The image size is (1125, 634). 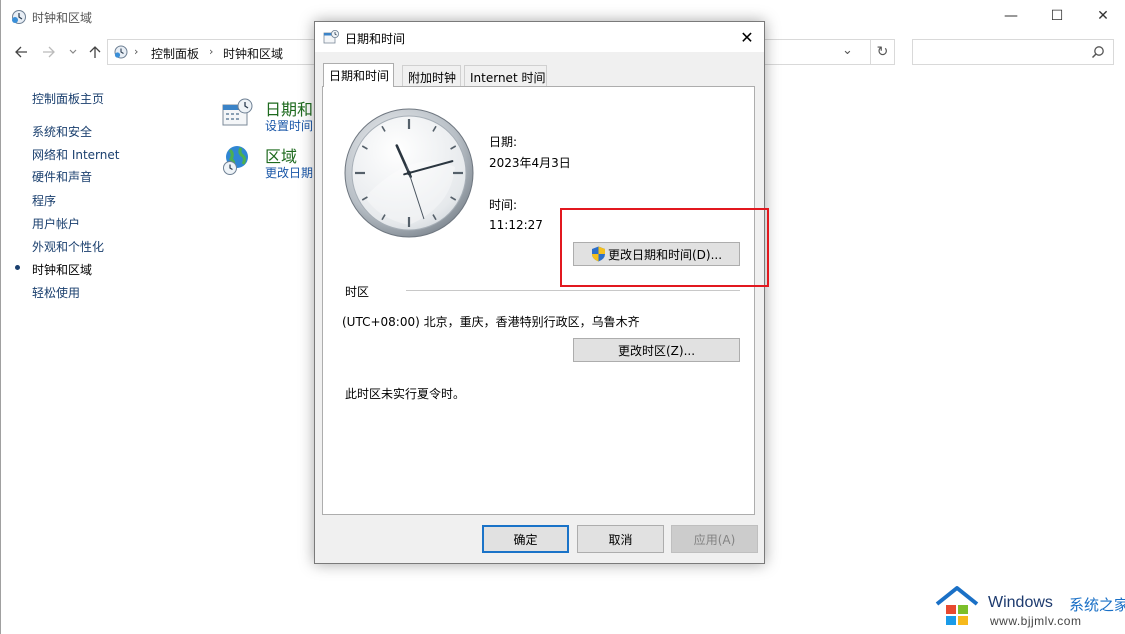 I want to click on watermark-url: www.bjjmlv.com, so click(x=1036, y=621).